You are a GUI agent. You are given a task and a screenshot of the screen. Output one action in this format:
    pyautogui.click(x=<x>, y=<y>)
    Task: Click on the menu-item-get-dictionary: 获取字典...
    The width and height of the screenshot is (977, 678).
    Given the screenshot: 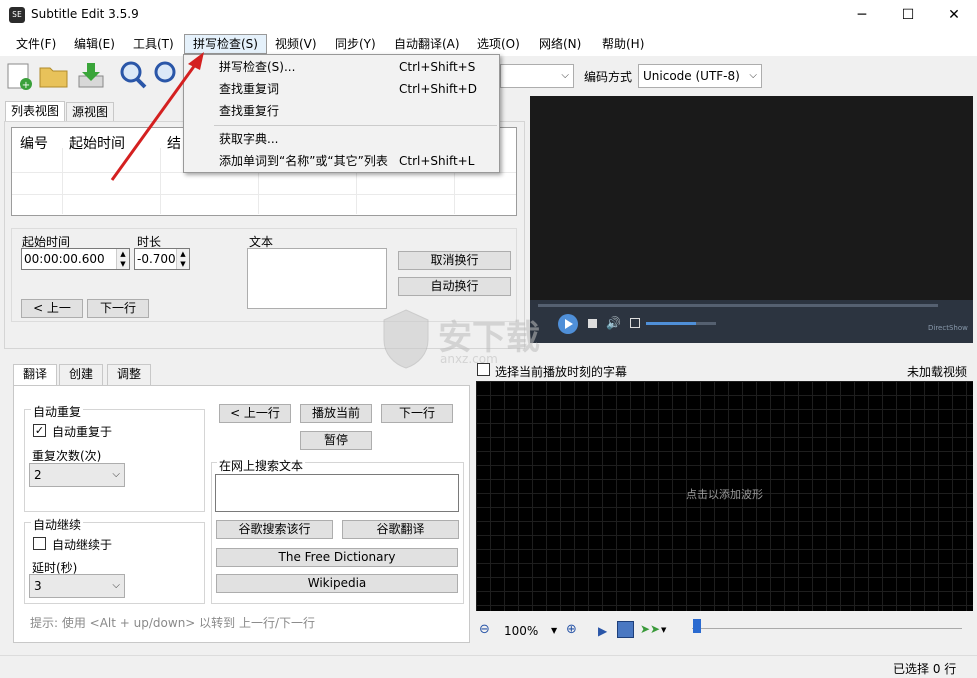 What is the action you would take?
    pyautogui.click(x=341, y=139)
    